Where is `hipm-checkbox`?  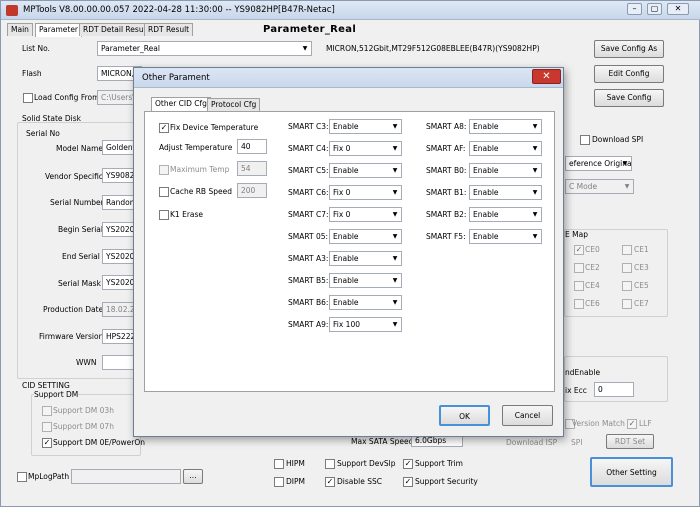 hipm-checkbox is located at coordinates (279, 464).